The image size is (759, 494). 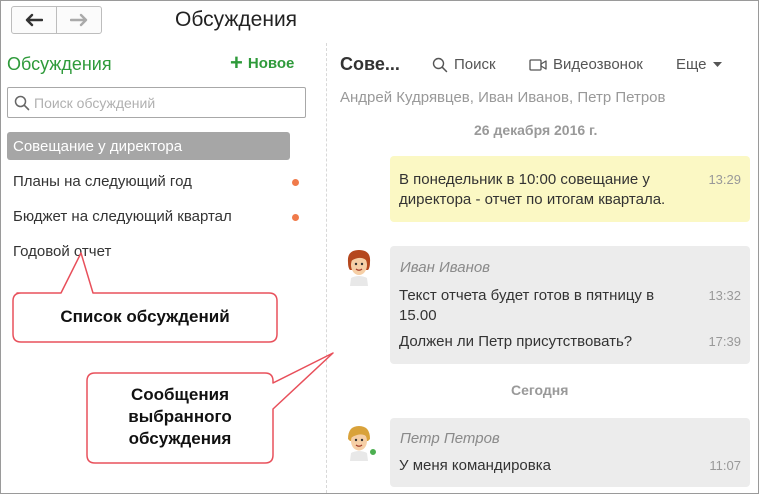 I want to click on callout-messages: Сообщения выбранного обсуждения, so click(x=180, y=417).